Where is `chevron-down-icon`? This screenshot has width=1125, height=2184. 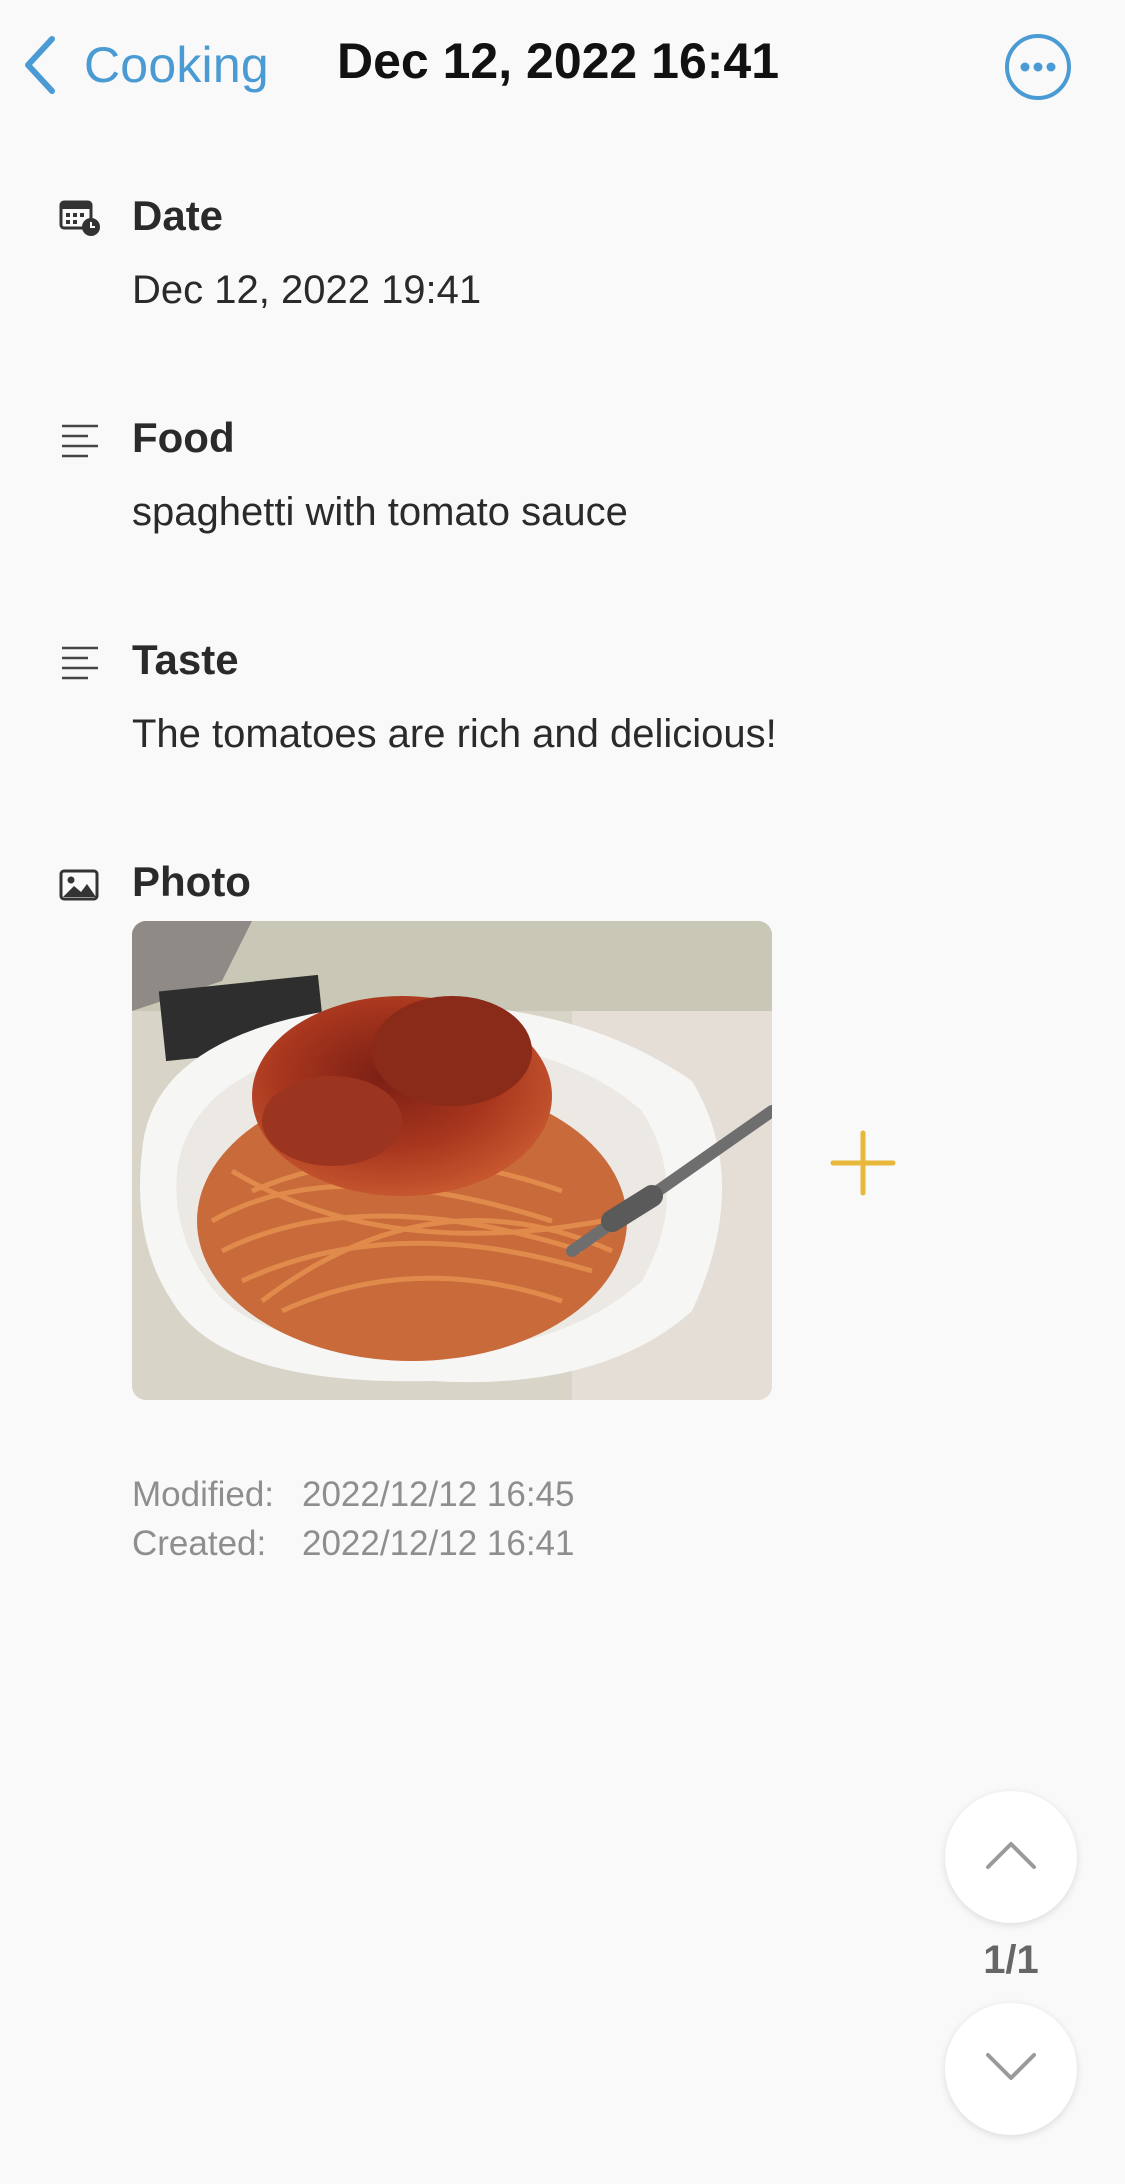
chevron-down-icon is located at coordinates (1011, 2069).